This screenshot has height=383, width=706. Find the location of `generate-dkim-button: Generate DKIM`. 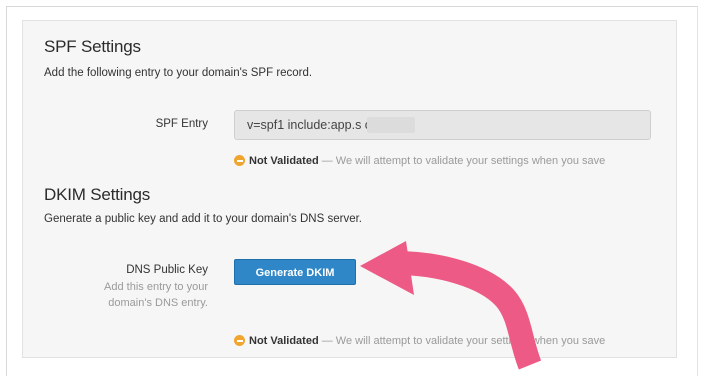

generate-dkim-button: Generate DKIM is located at coordinates (295, 272).